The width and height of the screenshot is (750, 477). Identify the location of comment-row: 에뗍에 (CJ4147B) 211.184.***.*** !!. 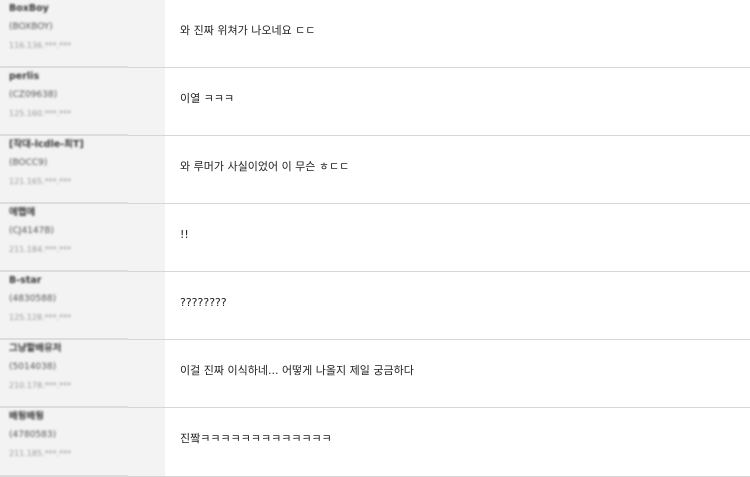
(375, 238).